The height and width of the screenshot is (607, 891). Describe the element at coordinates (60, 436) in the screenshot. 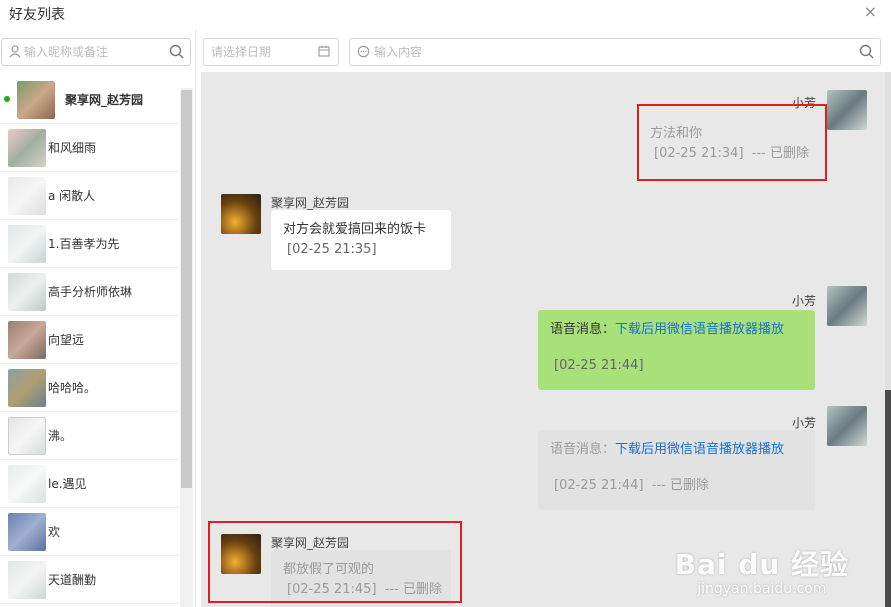

I see `friend-name: 沸。` at that location.